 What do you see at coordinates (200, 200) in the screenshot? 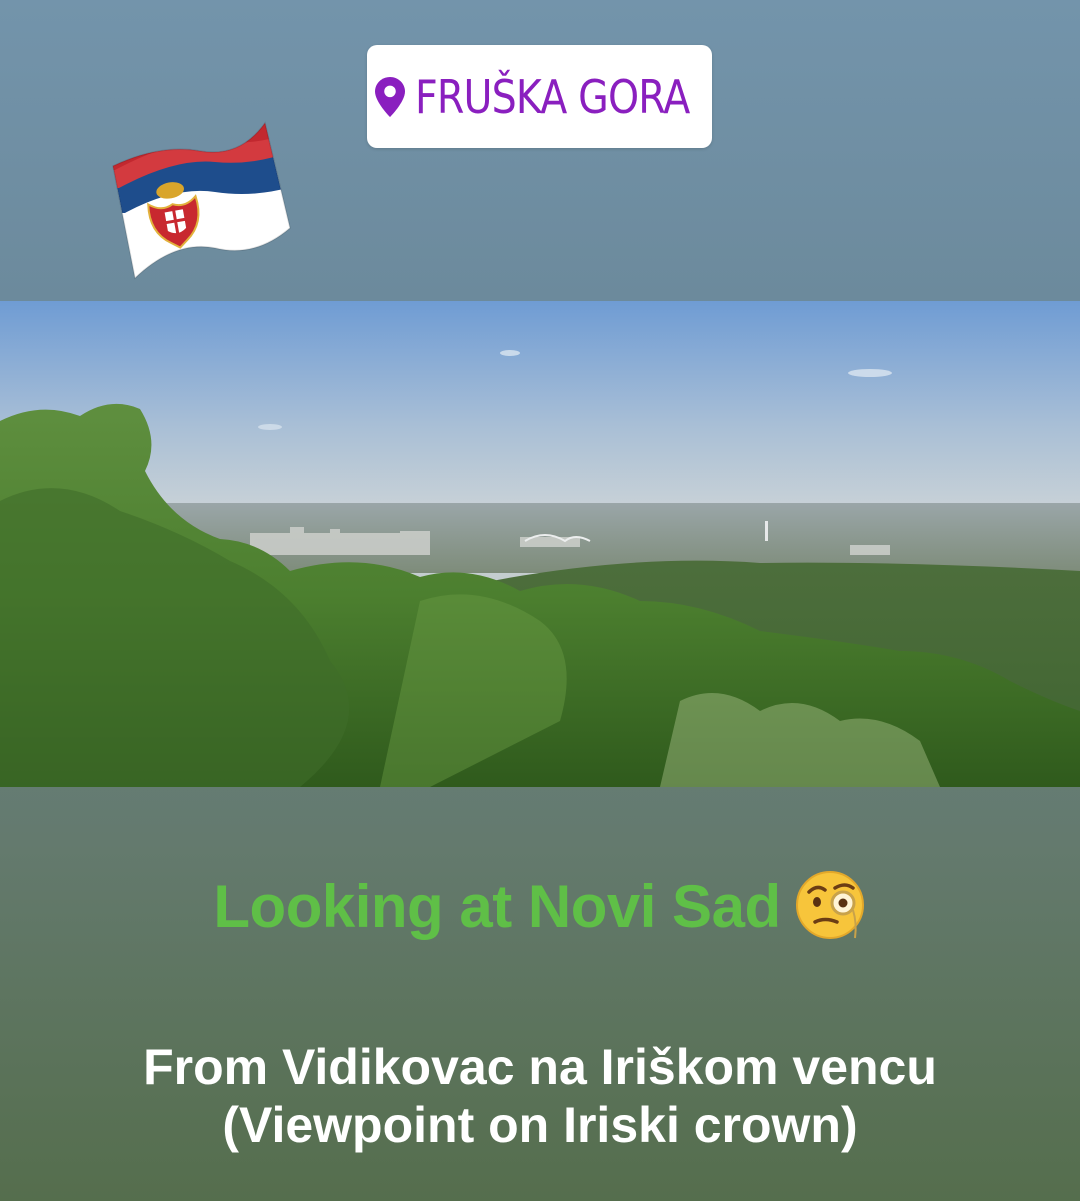
I see `serbia-flag-icon` at bounding box center [200, 200].